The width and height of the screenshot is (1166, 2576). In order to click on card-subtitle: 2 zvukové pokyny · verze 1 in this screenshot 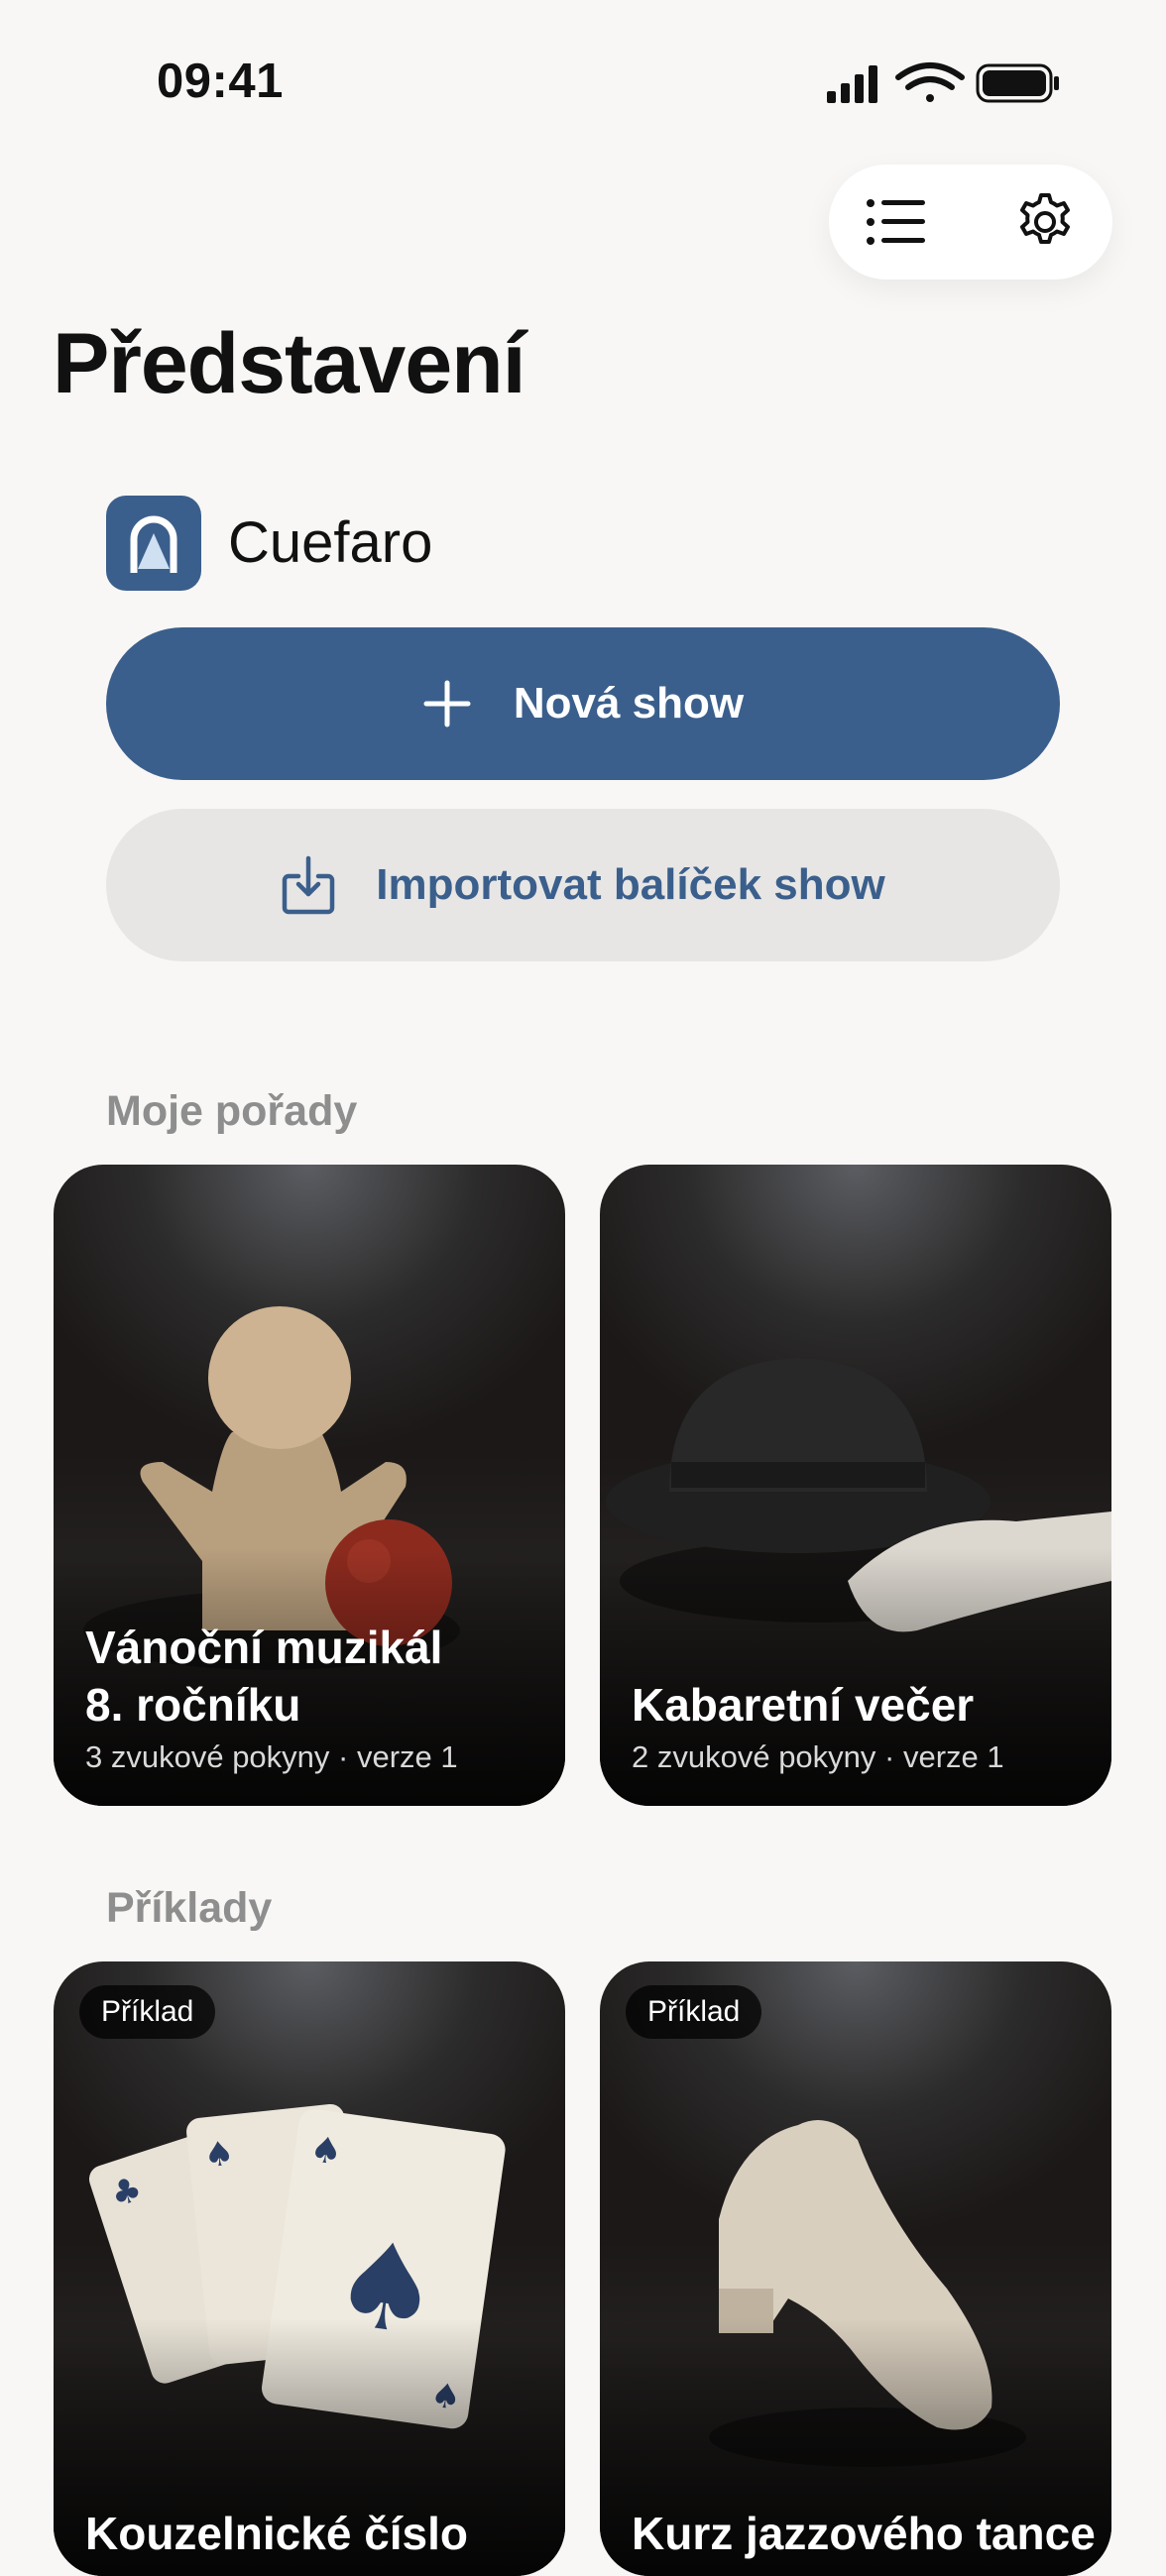, I will do `click(818, 1756)`.